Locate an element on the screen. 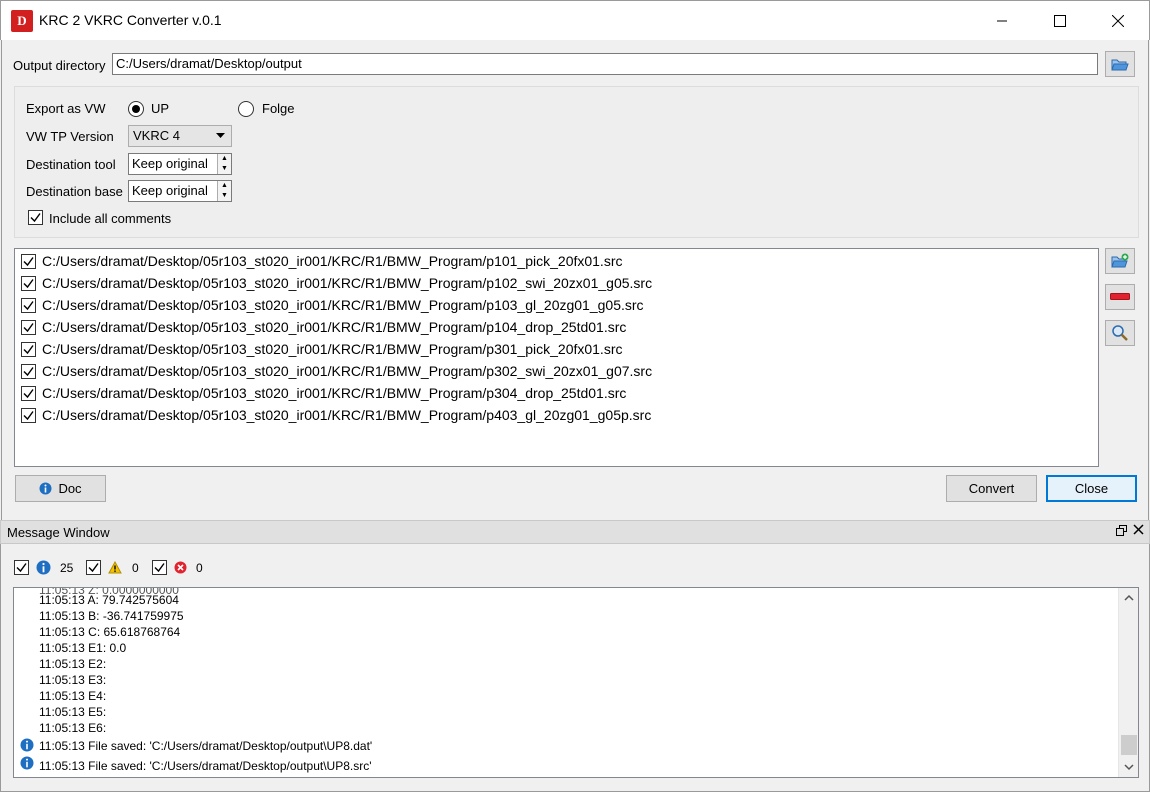 The width and height of the screenshot is (1150, 792). radio-up is located at coordinates (136, 109).